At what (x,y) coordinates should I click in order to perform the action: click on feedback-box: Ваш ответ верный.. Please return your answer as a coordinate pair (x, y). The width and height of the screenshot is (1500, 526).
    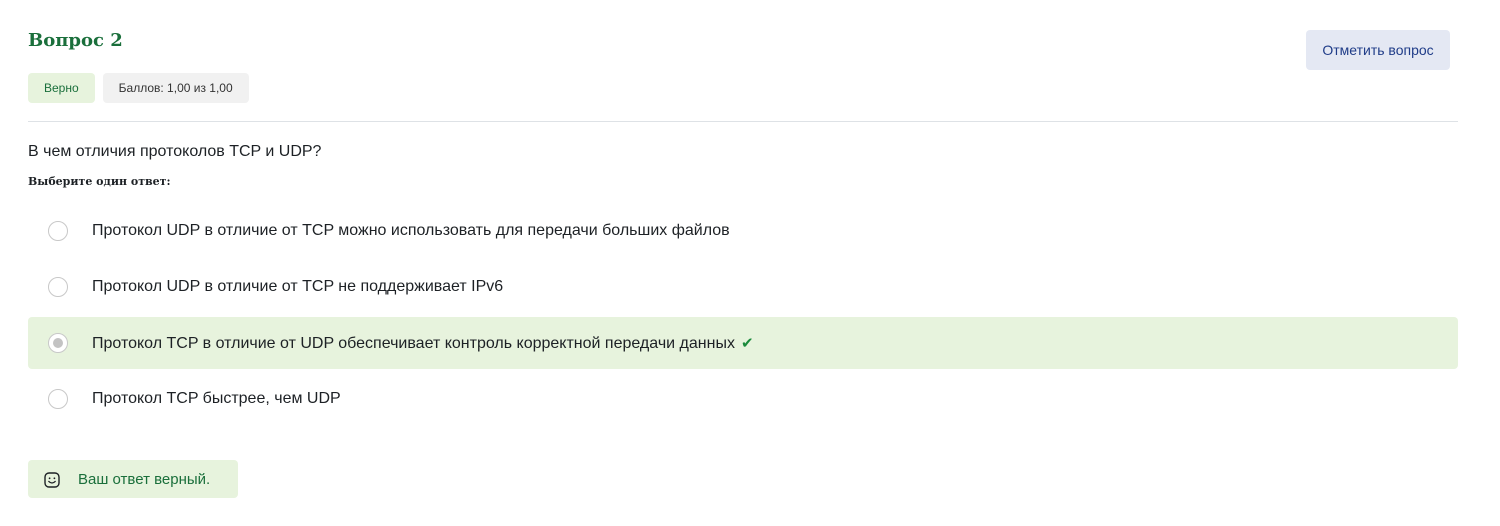
    Looking at the image, I should click on (133, 479).